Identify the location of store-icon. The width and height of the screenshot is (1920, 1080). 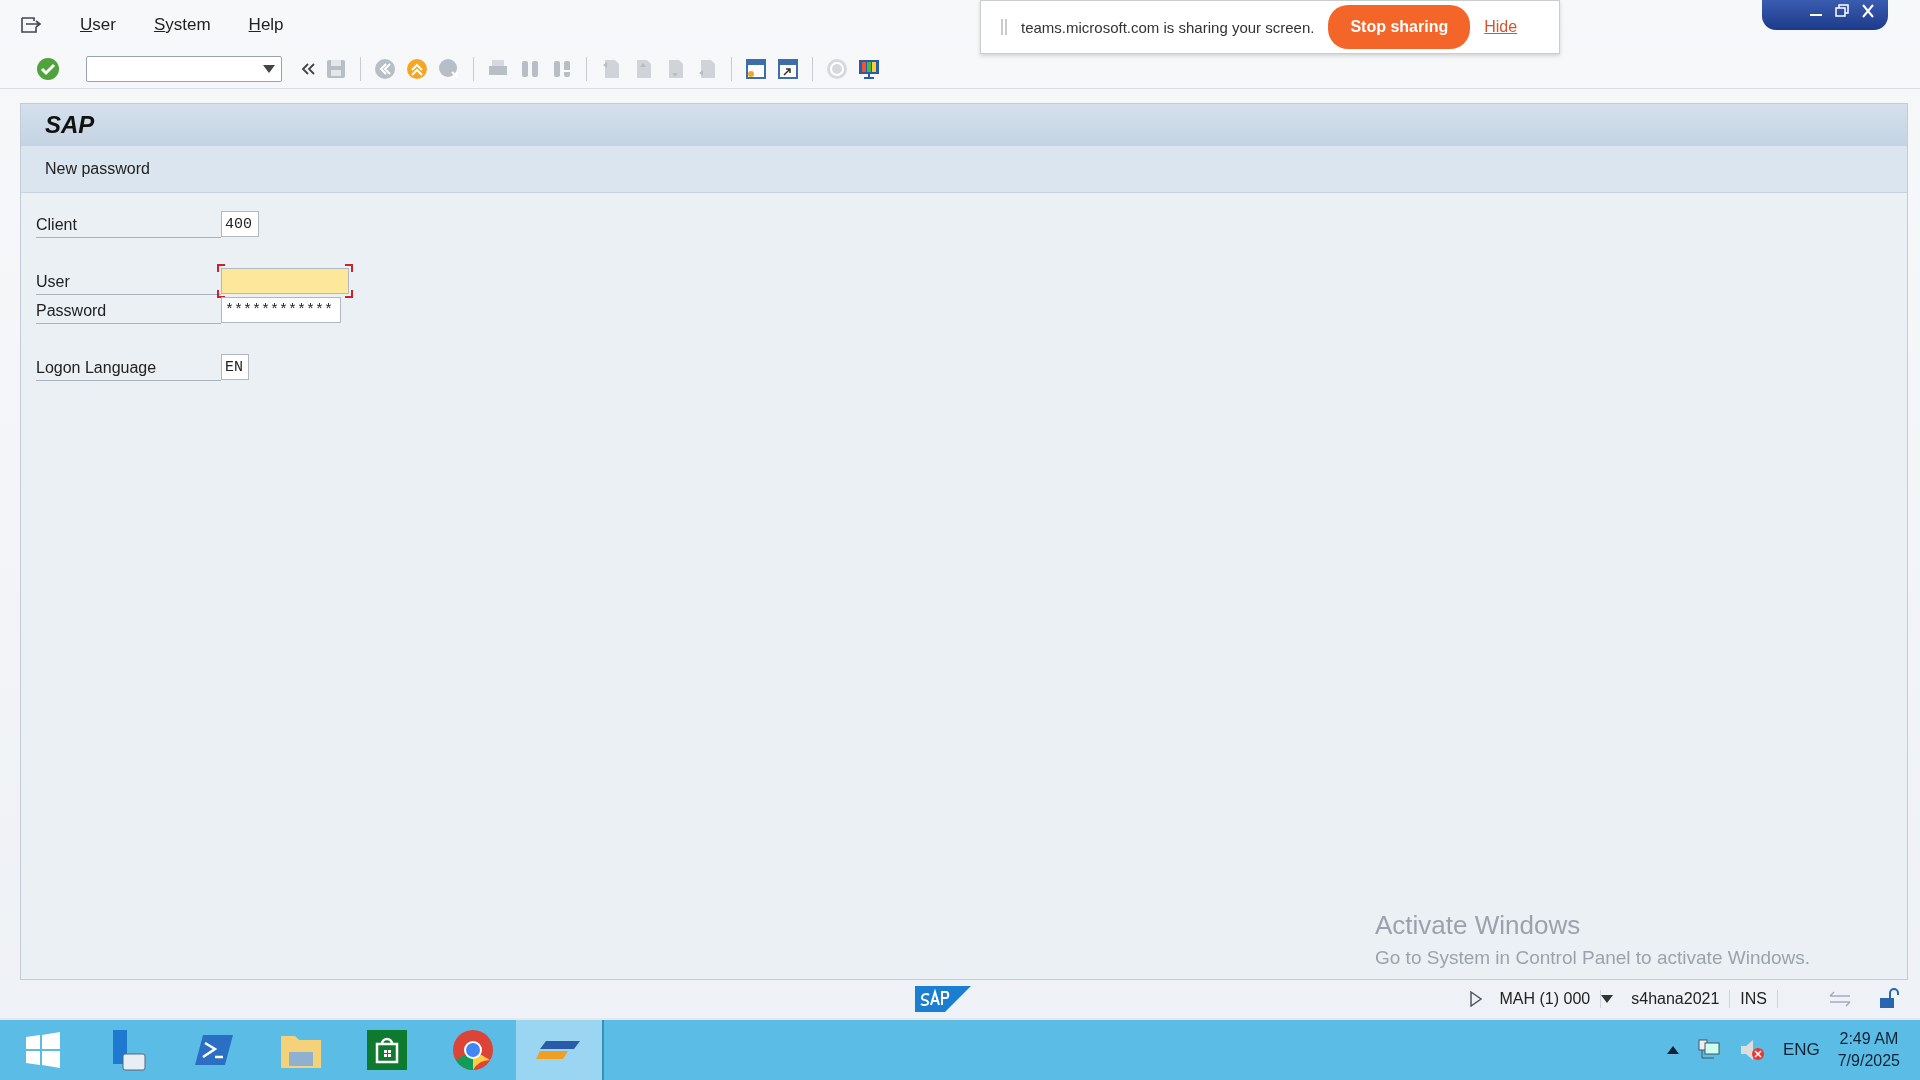
(387, 1050).